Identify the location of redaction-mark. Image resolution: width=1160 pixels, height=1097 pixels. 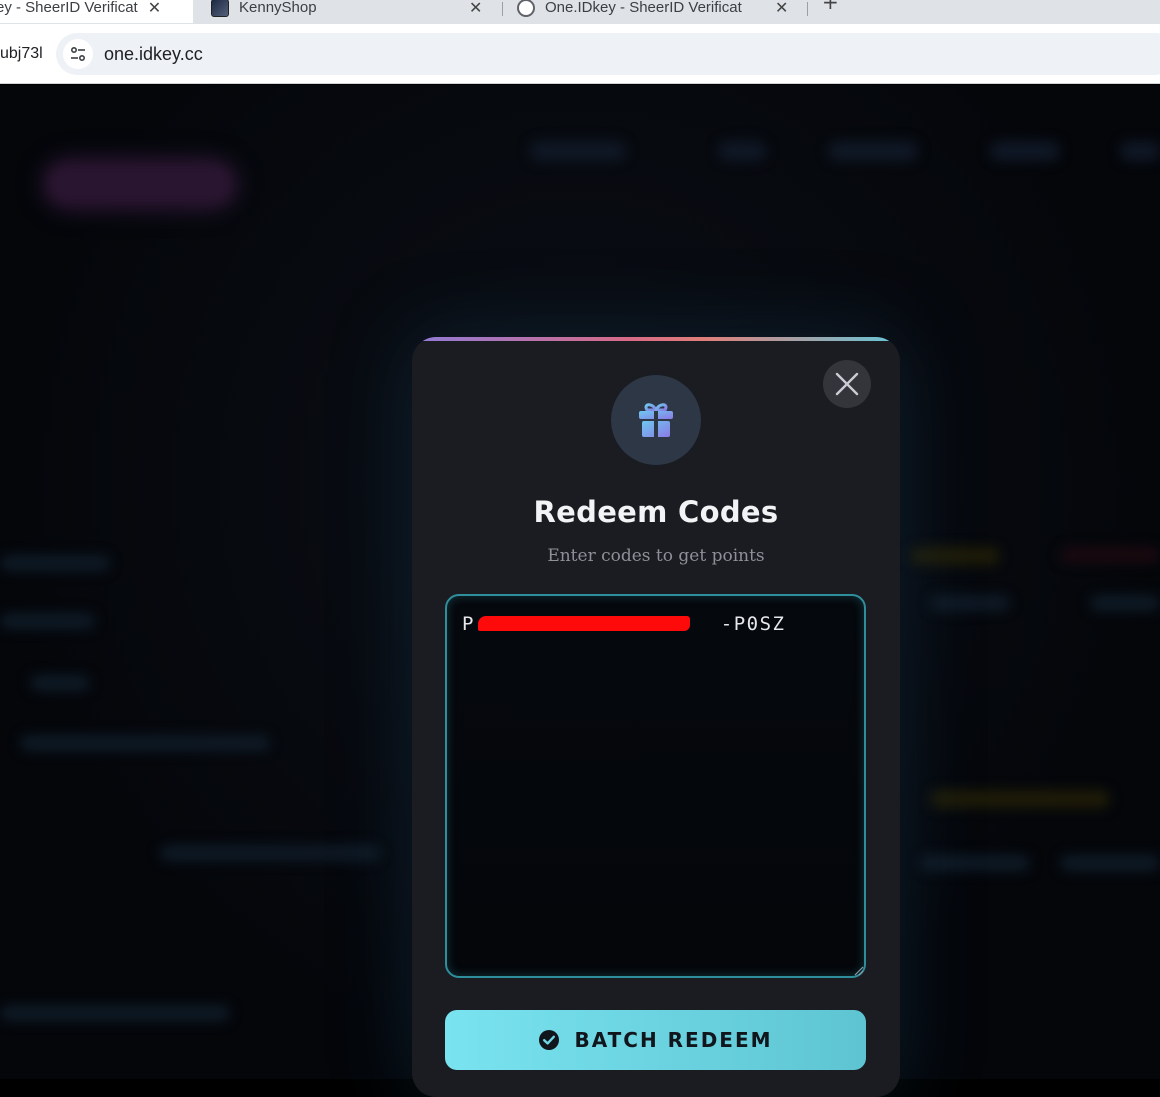
(584, 623).